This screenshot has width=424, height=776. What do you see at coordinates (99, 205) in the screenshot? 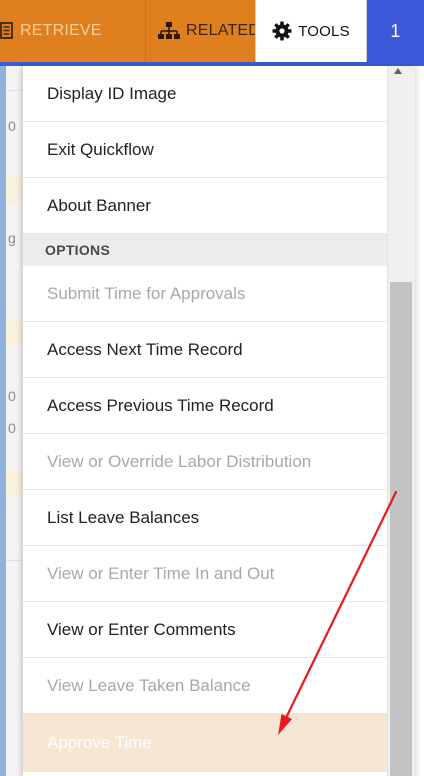
I see `menu-item-label: About Banner` at bounding box center [99, 205].